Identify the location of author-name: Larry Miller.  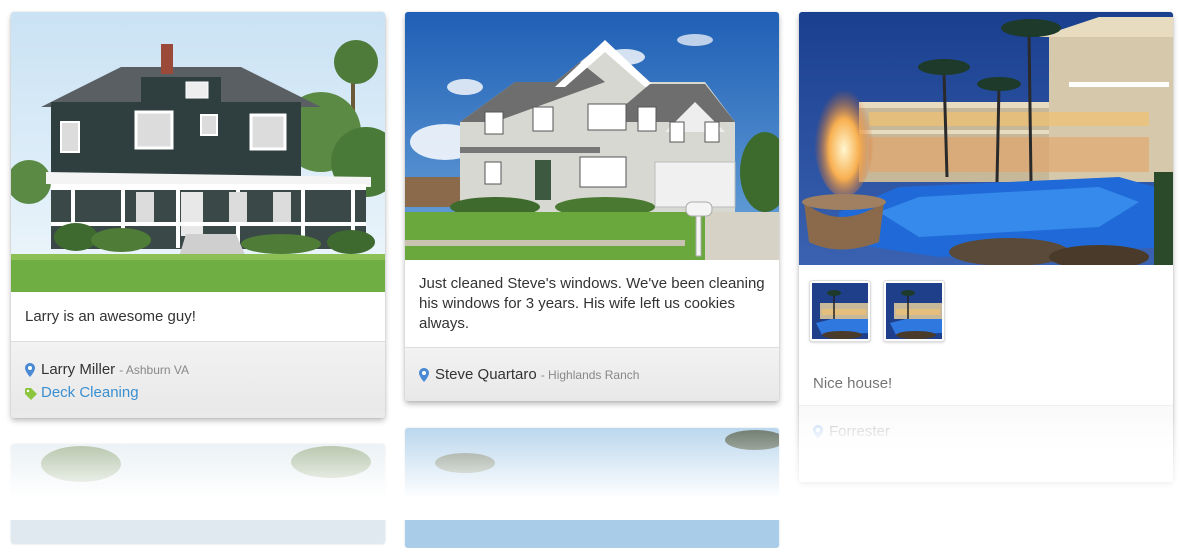
(78, 369).